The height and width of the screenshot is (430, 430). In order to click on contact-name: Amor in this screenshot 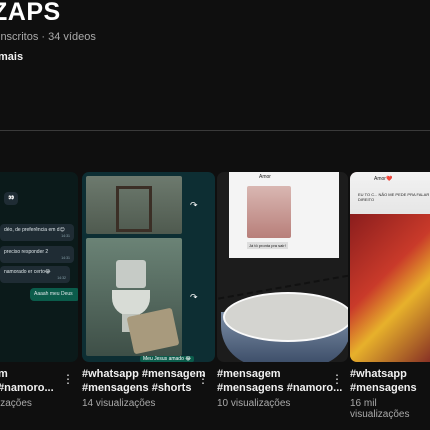, I will do `click(265, 177)`.